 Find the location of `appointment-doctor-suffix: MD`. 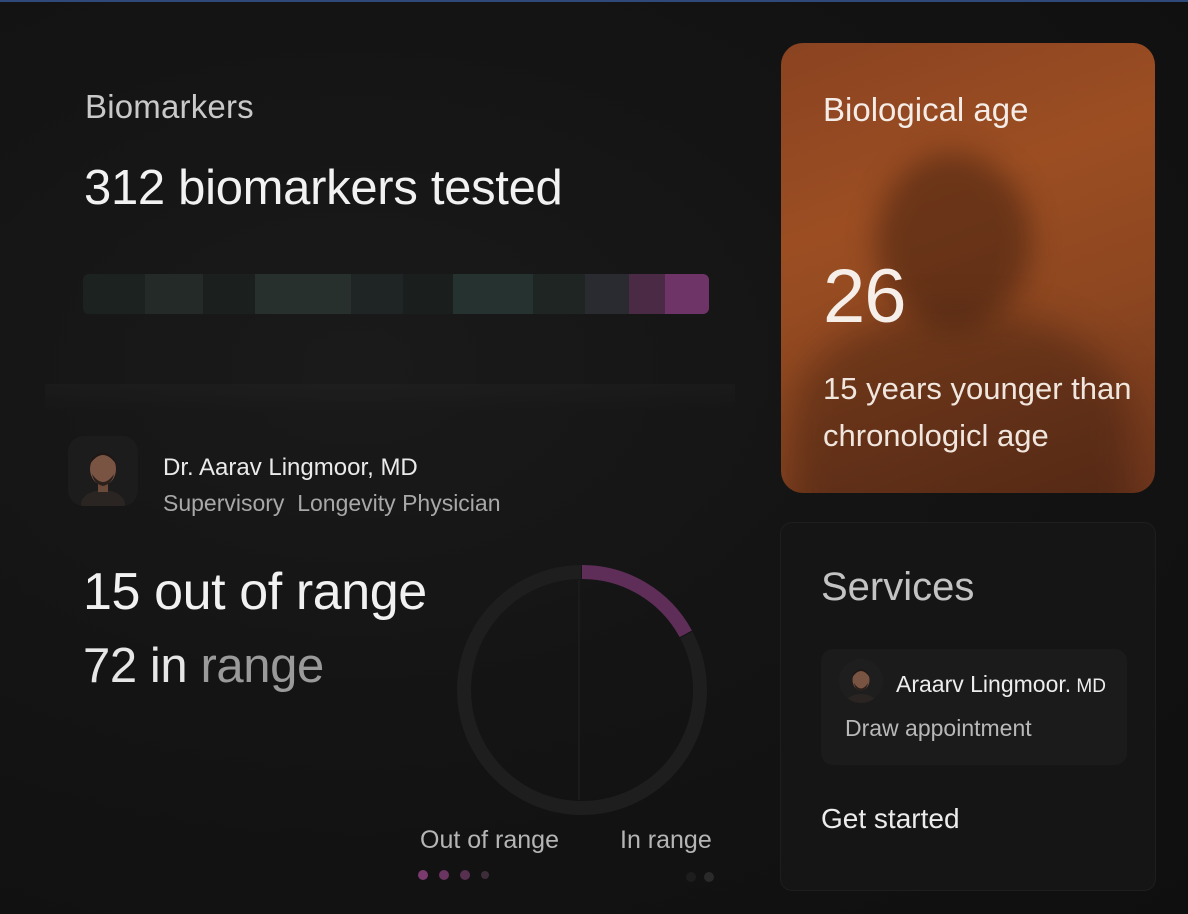

appointment-doctor-suffix: MD is located at coordinates (1088, 686).